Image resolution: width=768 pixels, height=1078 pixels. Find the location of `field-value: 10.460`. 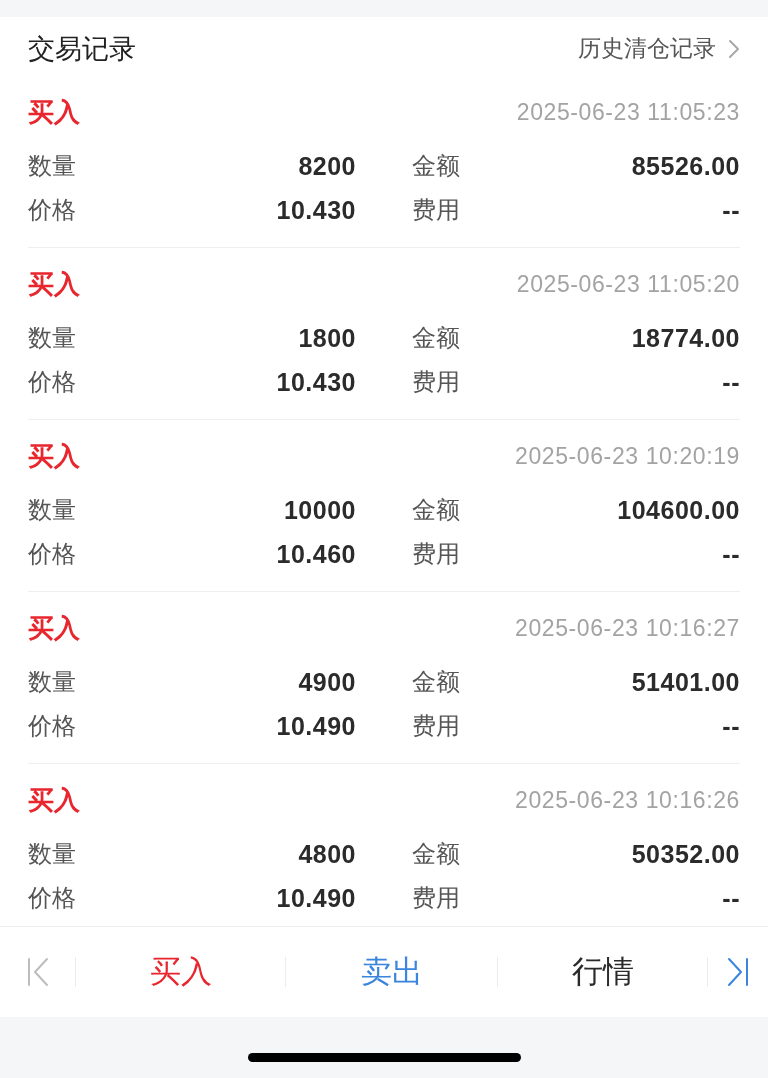

field-value: 10.460 is located at coordinates (316, 554).